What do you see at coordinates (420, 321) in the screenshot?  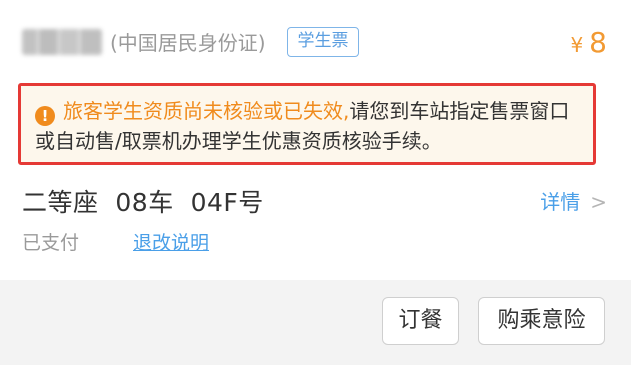 I see `order-meal-button: 订餐` at bounding box center [420, 321].